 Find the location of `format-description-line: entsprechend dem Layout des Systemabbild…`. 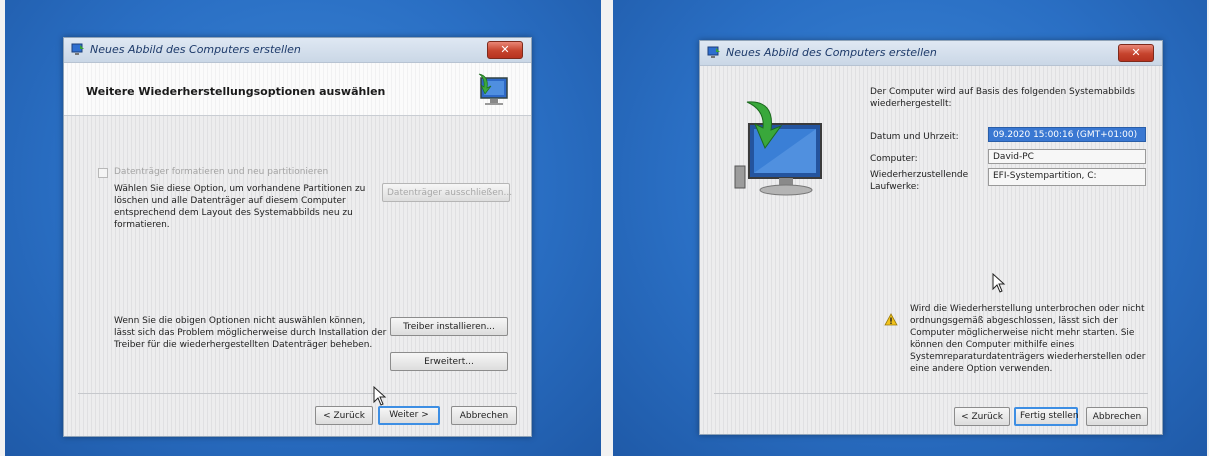

format-description-line: entsprechend dem Layout des Systemabbild… is located at coordinates (233, 213).